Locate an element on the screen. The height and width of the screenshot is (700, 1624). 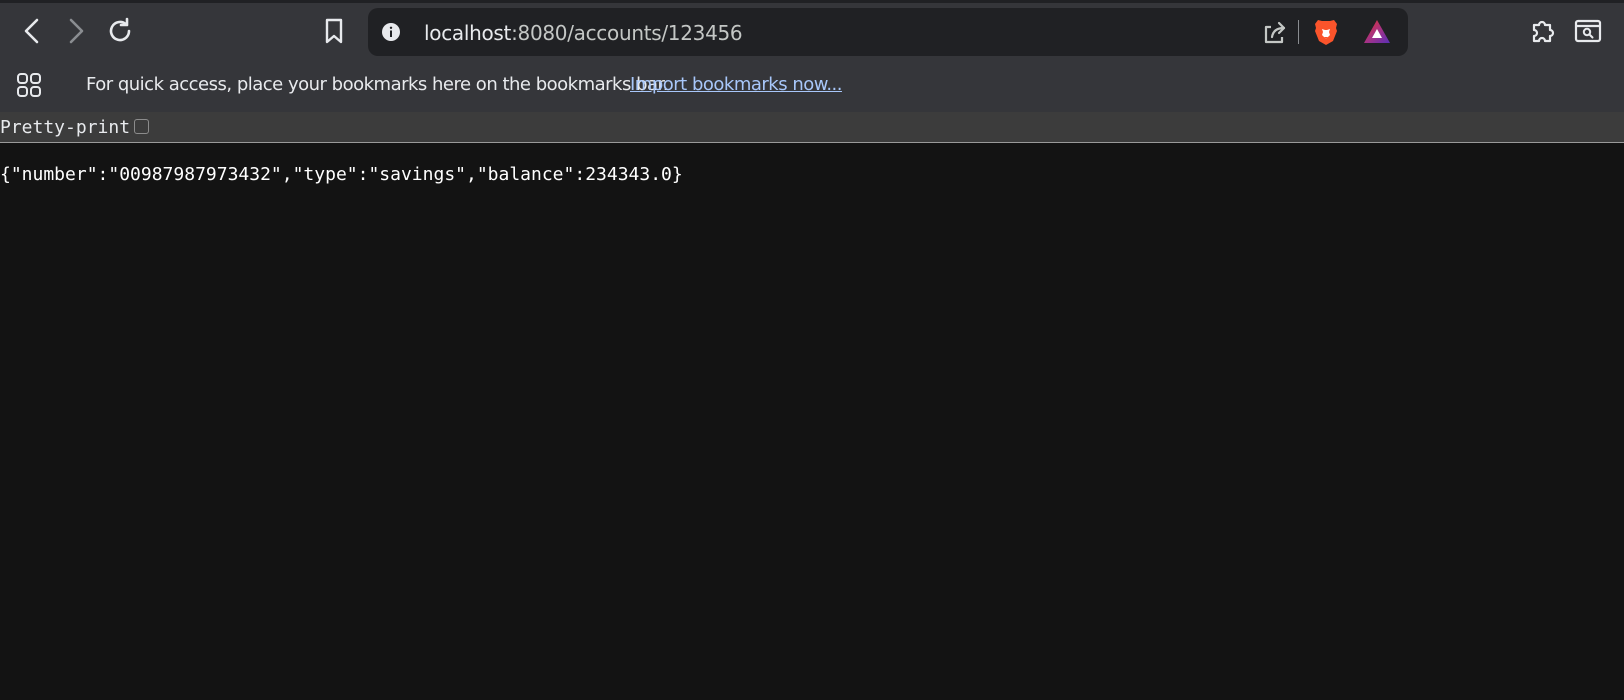
extensions-button is located at coordinates (1544, 31).